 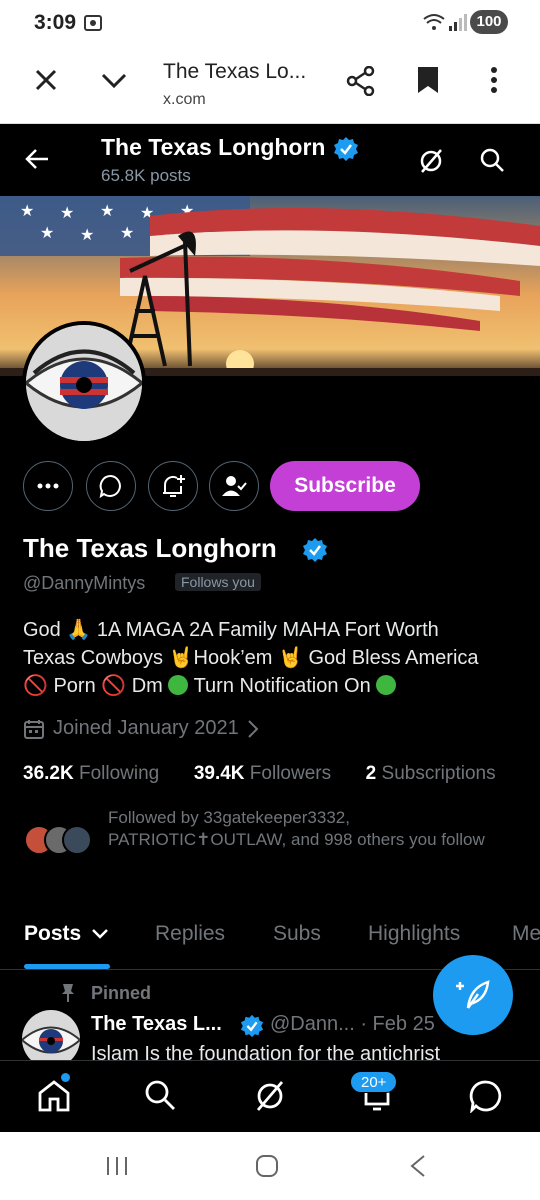 I want to click on profile-header-bar: The Texas Longhorn 65.8K posts, so click(x=270, y=160).